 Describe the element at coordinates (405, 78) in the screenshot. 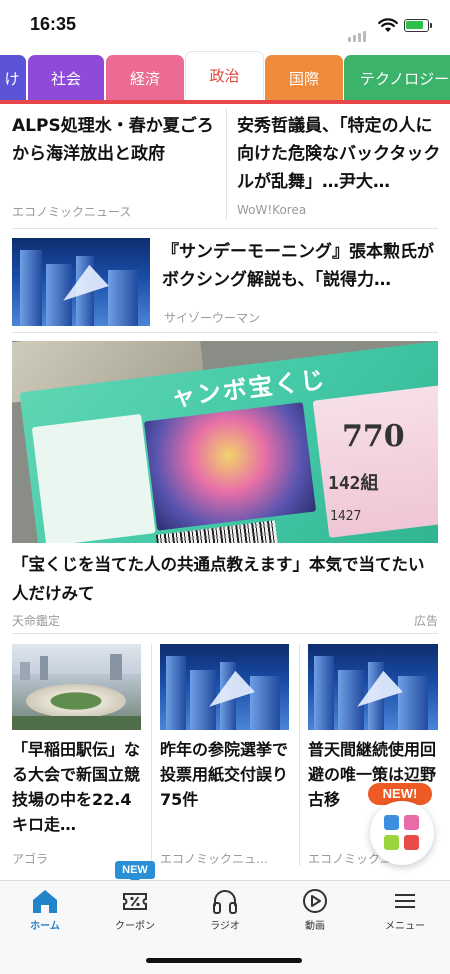

I see `tab-label: テクノロジー` at that location.